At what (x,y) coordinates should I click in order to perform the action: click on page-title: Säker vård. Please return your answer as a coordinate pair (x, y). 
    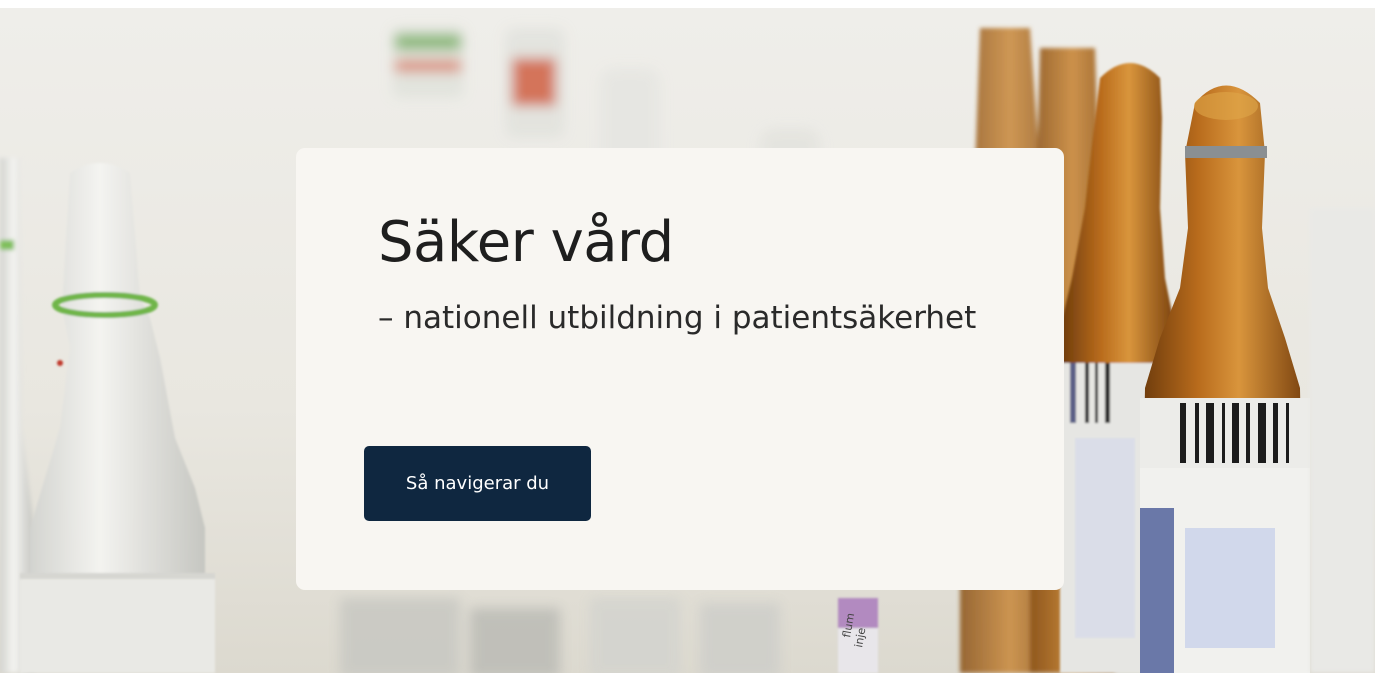
    Looking at the image, I should click on (526, 242).